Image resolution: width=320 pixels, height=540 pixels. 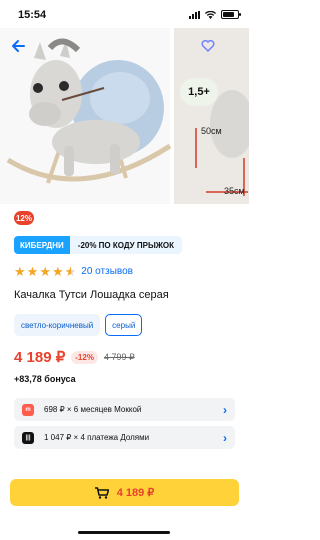 What do you see at coordinates (126, 245) in the screenshot?
I see `promo-text: -20% ПО КОДУ ПРЫЖОК` at bounding box center [126, 245].